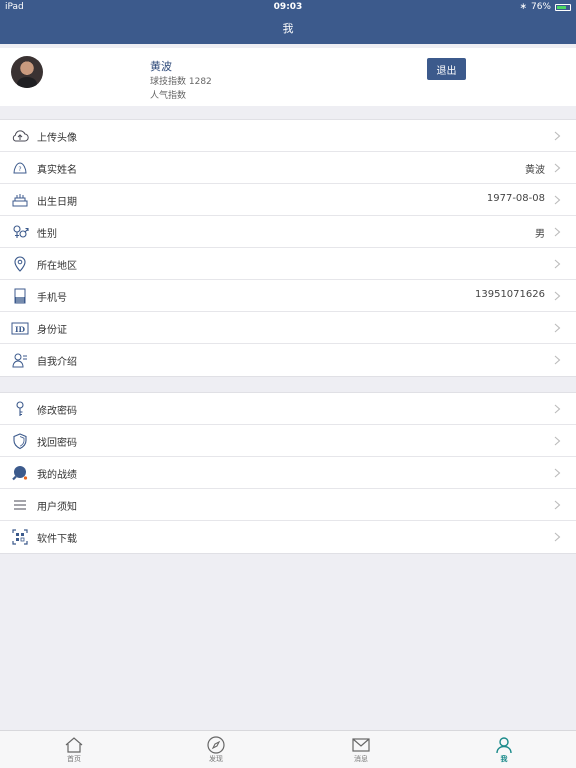  What do you see at coordinates (540, 7) in the screenshot?
I see `battery-percent: 76%` at bounding box center [540, 7].